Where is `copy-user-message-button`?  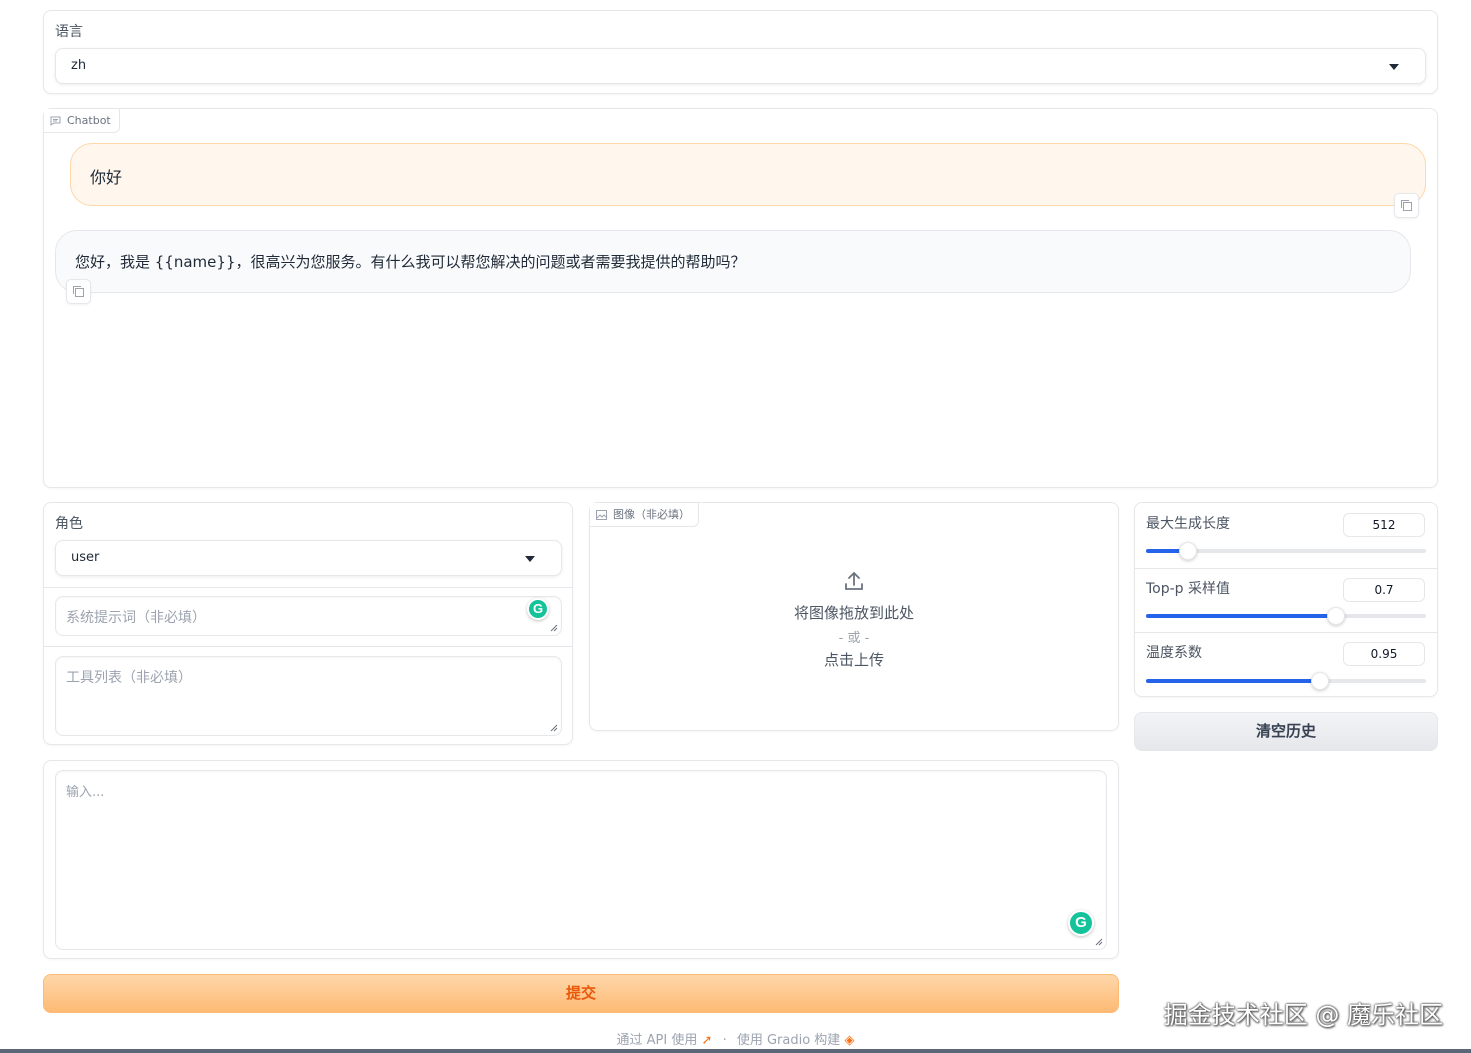
copy-user-message-button is located at coordinates (1406, 205).